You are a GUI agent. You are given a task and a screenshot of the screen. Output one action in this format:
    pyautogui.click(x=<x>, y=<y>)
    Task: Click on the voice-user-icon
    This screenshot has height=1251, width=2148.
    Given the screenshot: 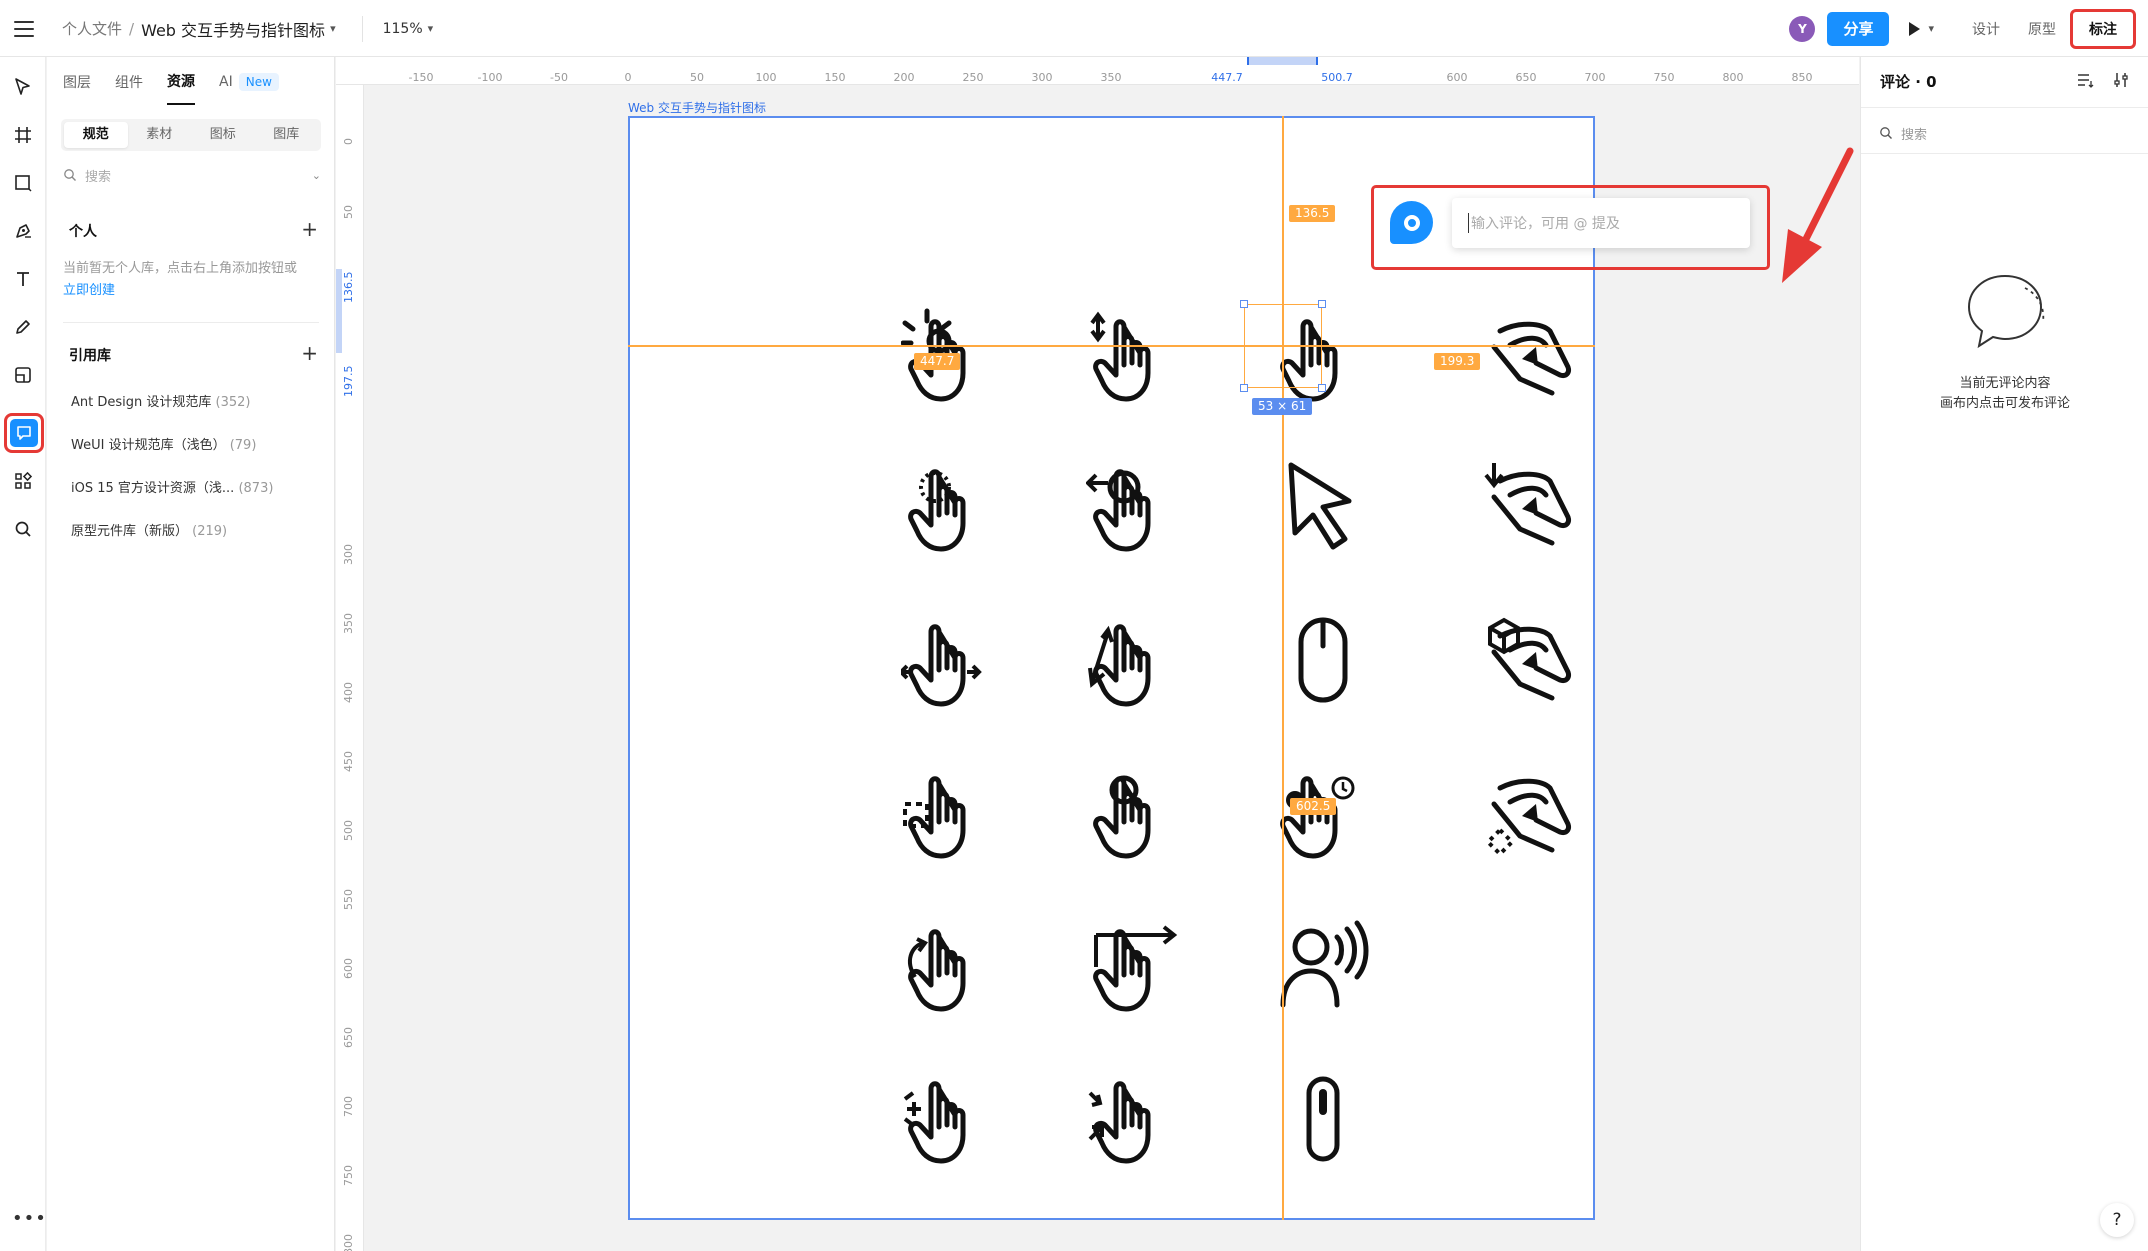 What is the action you would take?
    pyautogui.click(x=1323, y=967)
    